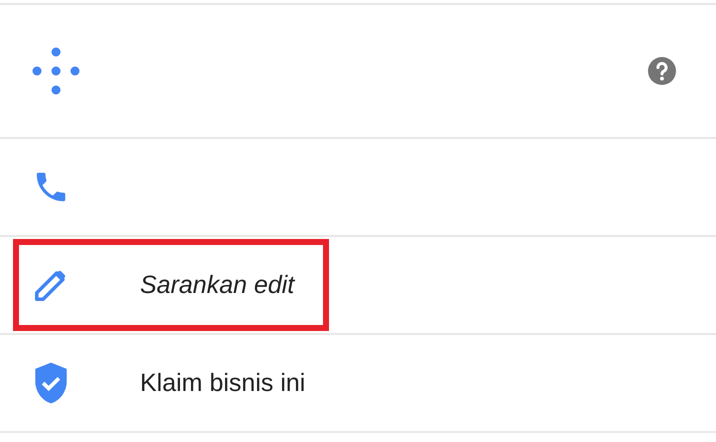 This screenshot has width=716, height=442. What do you see at coordinates (56, 71) in the screenshot?
I see `dots-icon` at bounding box center [56, 71].